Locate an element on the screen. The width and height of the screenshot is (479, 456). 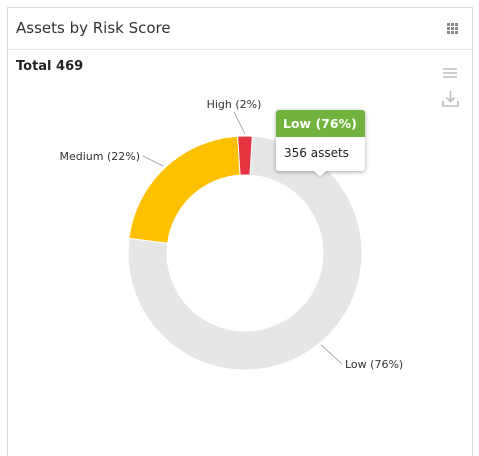
connector-high is located at coordinates (239, 123).